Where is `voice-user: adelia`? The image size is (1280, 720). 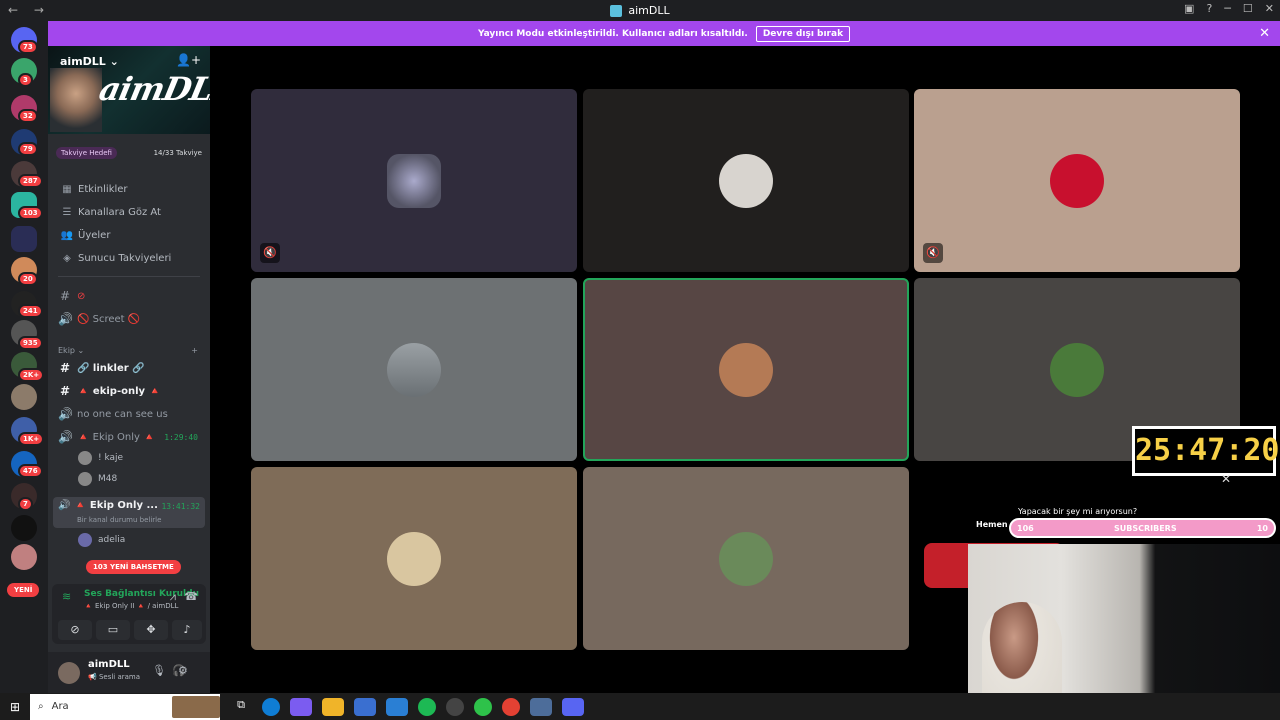 voice-user: adelia is located at coordinates (101, 540).